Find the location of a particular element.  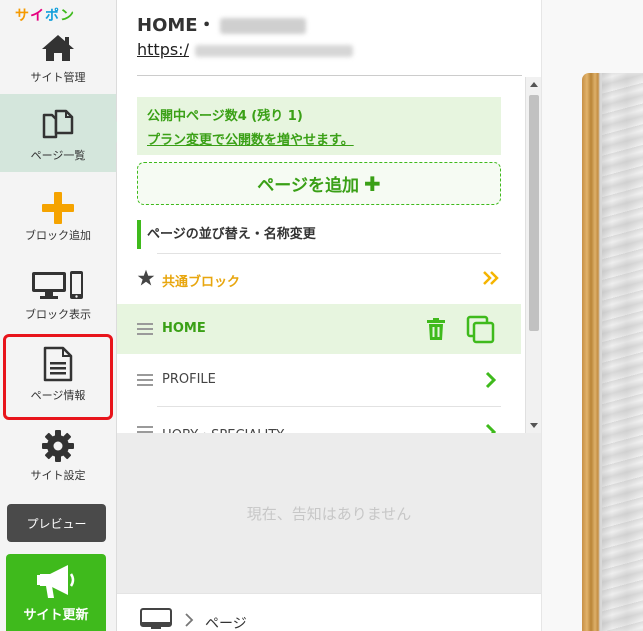

redacted-url is located at coordinates (273, 50).